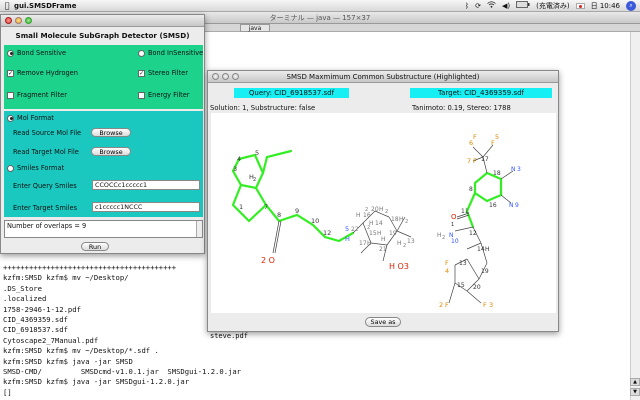 Image resolution: width=640 pixels, height=400 pixels. Describe the element at coordinates (519, 169) in the screenshot. I see `target-atom-label: 3` at that location.